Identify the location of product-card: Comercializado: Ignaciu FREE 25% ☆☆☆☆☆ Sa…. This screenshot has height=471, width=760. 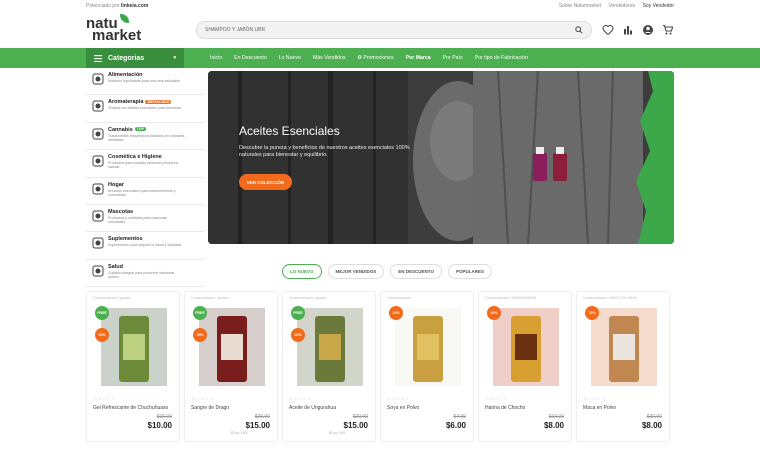
(231, 366).